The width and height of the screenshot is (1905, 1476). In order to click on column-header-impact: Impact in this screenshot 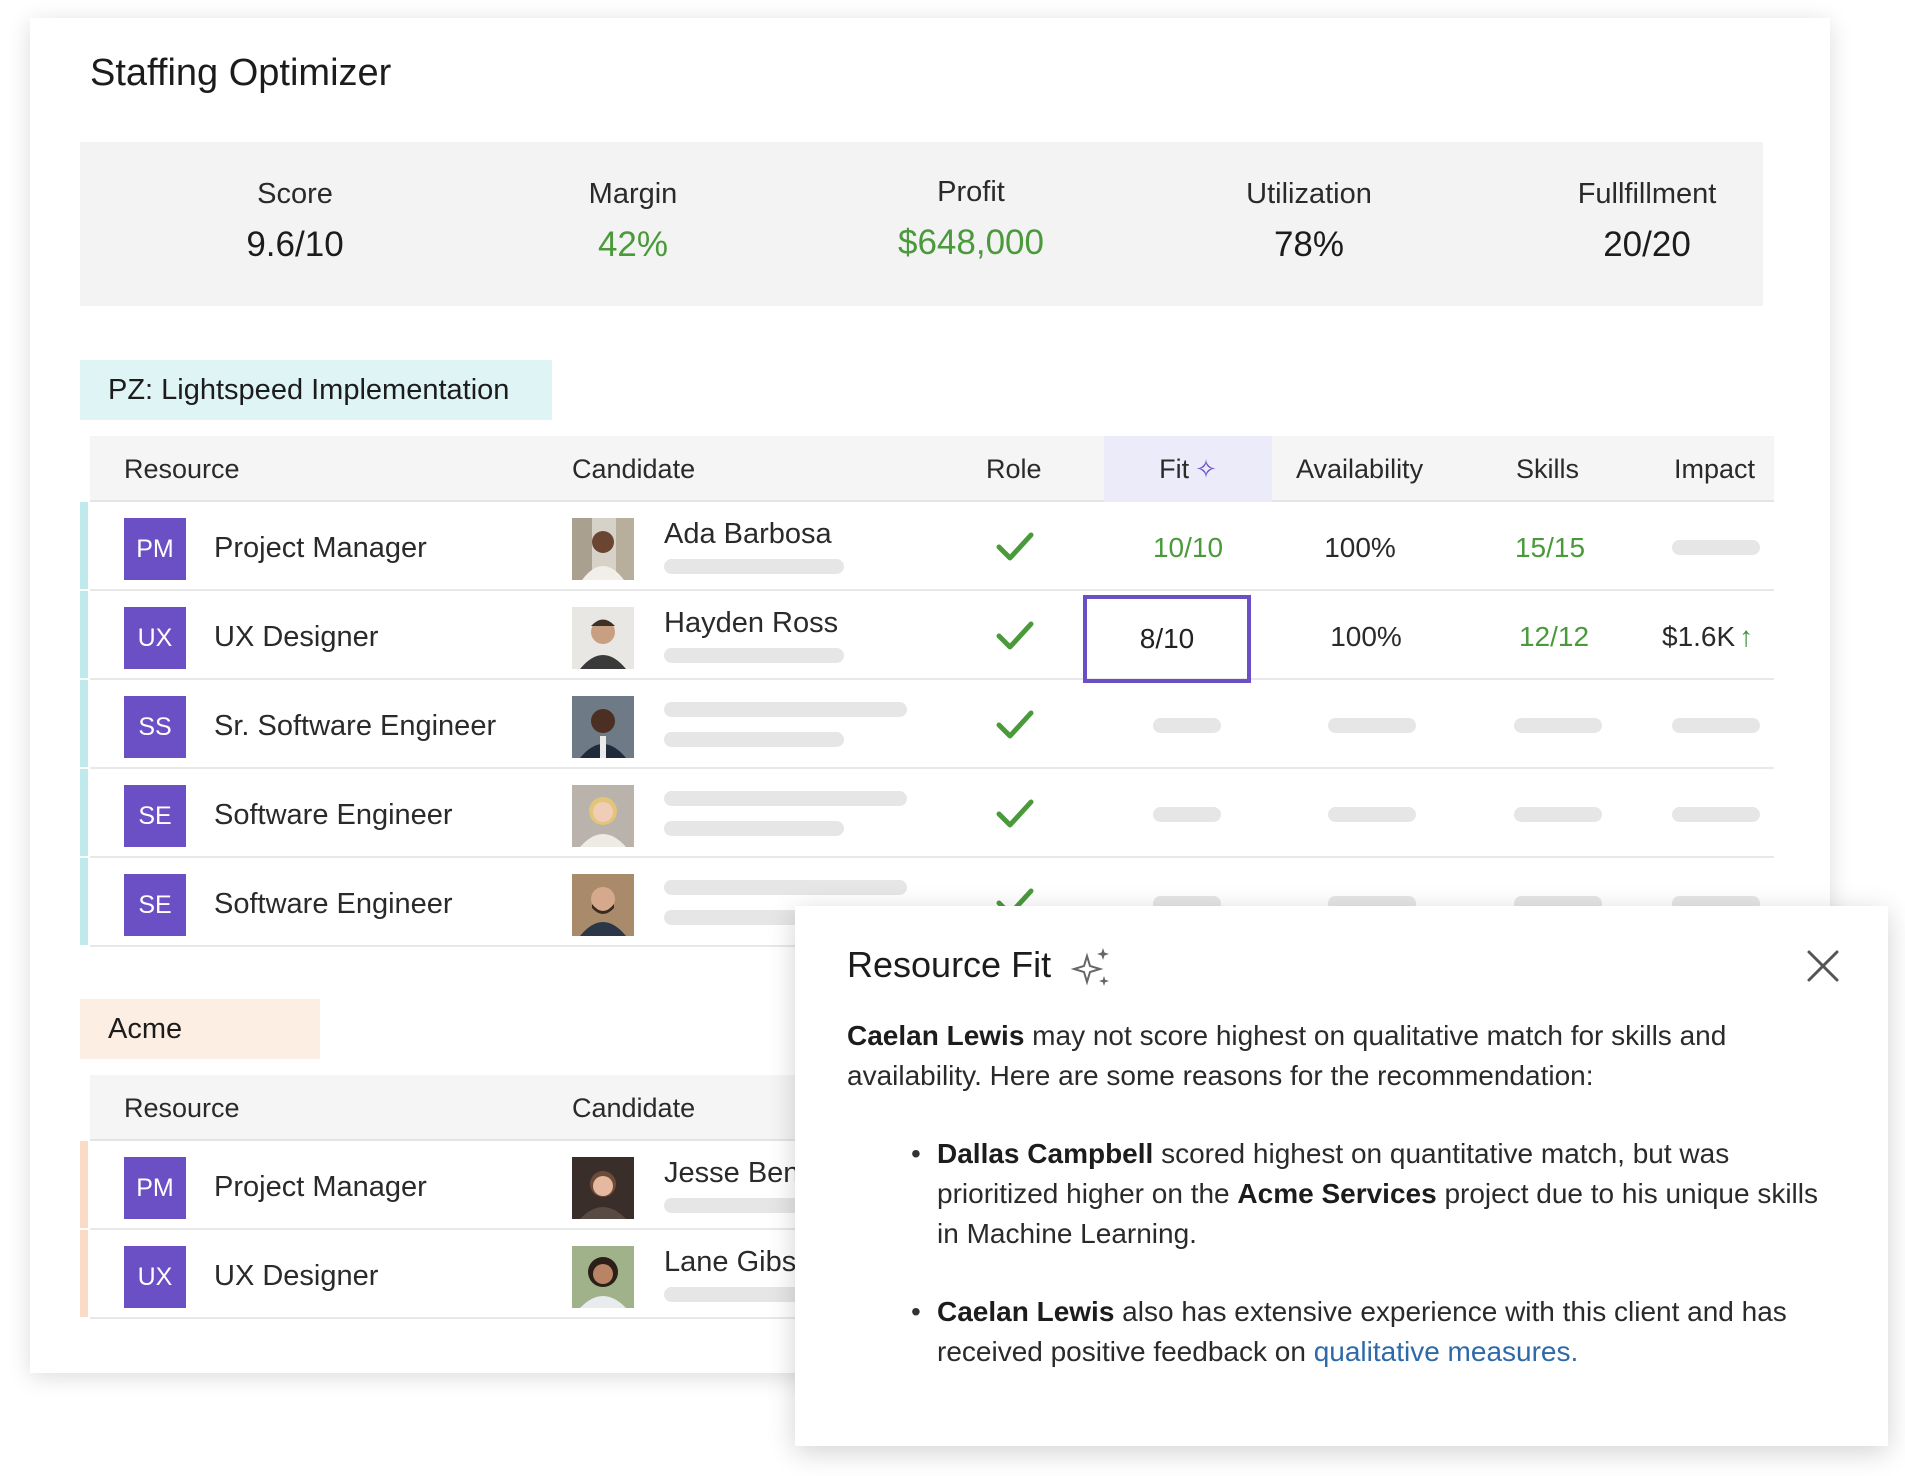, I will do `click(1714, 469)`.